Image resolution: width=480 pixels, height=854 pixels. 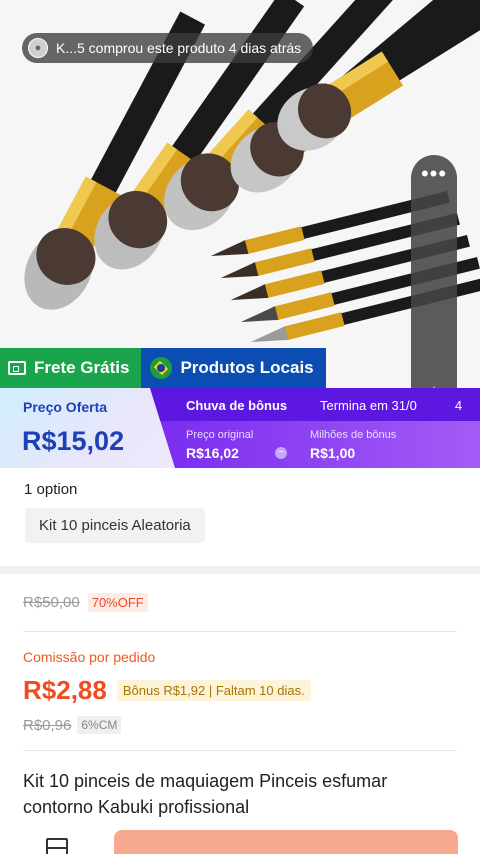 I want to click on offer-price-value: R$15,02, so click(x=73, y=441).